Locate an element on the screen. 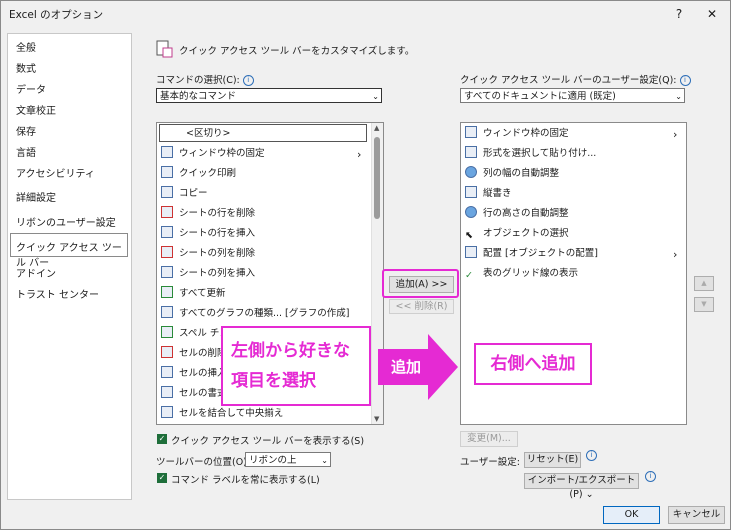  list-item: すべてのグラフの種類... [グラフの作成] is located at coordinates (254, 314).